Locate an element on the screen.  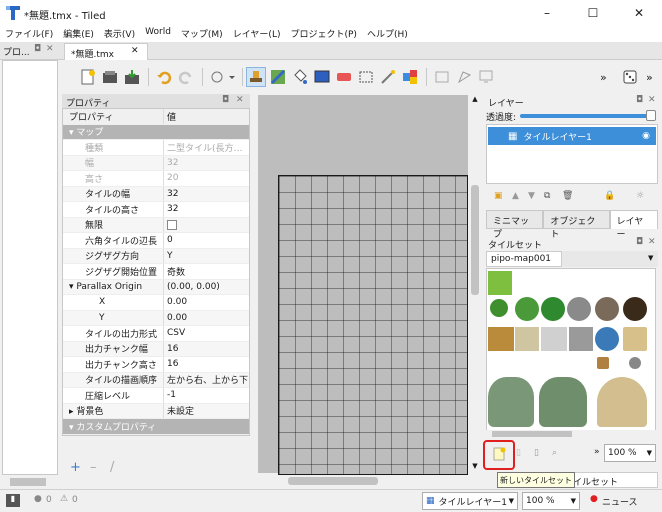
object-select-icon is located at coordinates (442, 77).